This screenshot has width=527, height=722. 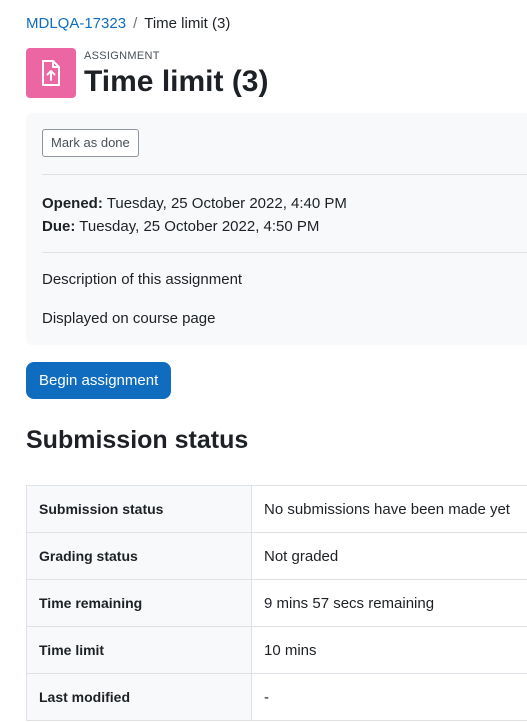 What do you see at coordinates (389, 509) in the screenshot?
I see `row-value: No submissions have been made yet` at bounding box center [389, 509].